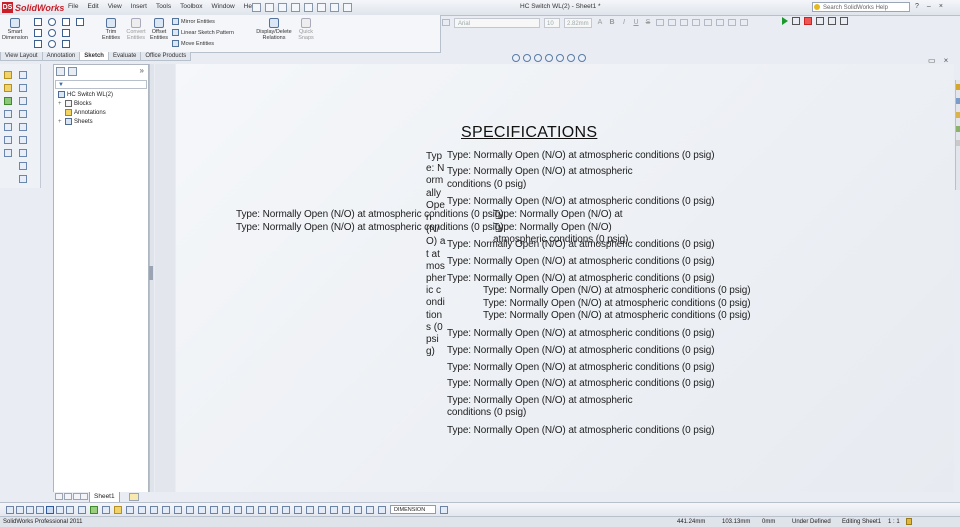 This screenshot has height=527, width=960. Describe the element at coordinates (66, 22) in the screenshot. I see `spline-icon` at that location.